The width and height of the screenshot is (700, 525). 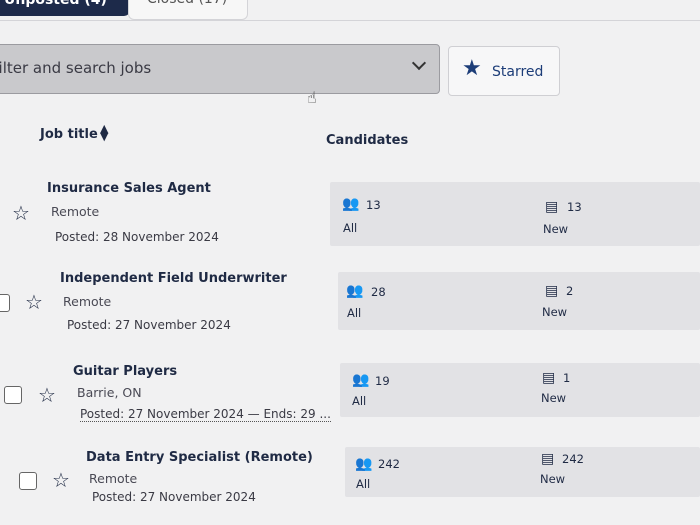 What do you see at coordinates (220, 69) in the screenshot?
I see `job-filter-select: Filter and search jobs` at bounding box center [220, 69].